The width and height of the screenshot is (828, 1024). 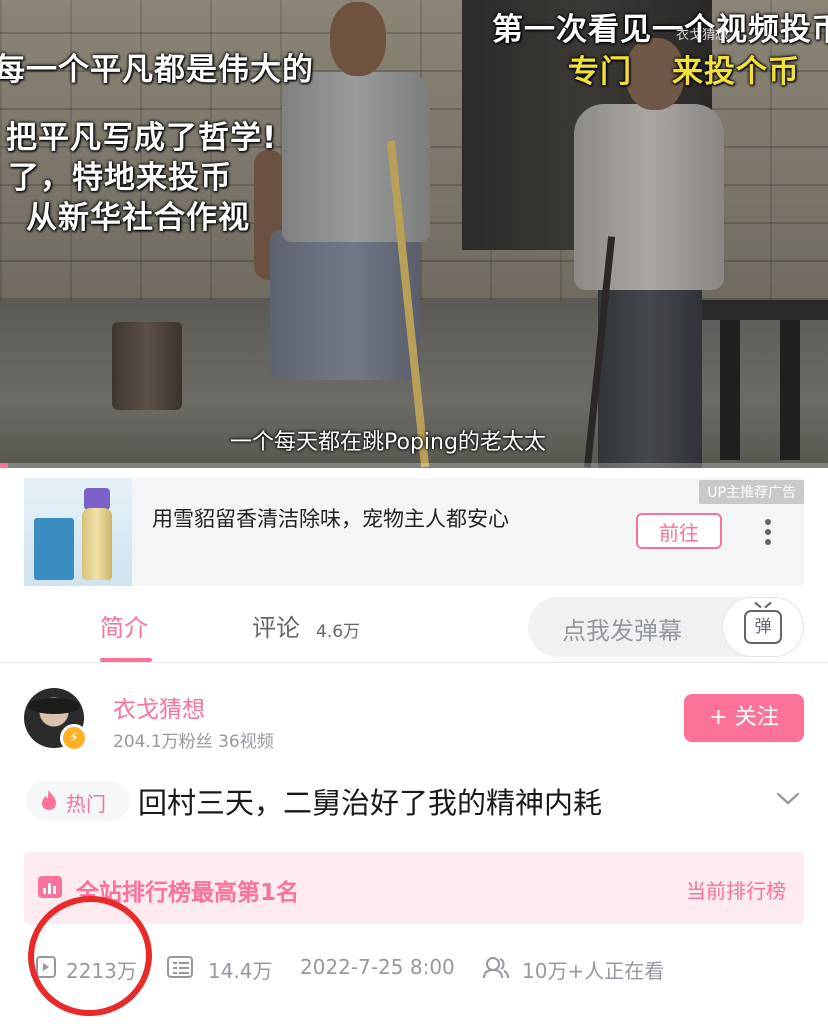 What do you see at coordinates (78, 532) in the screenshot?
I see `ad-thumbnail` at bounding box center [78, 532].